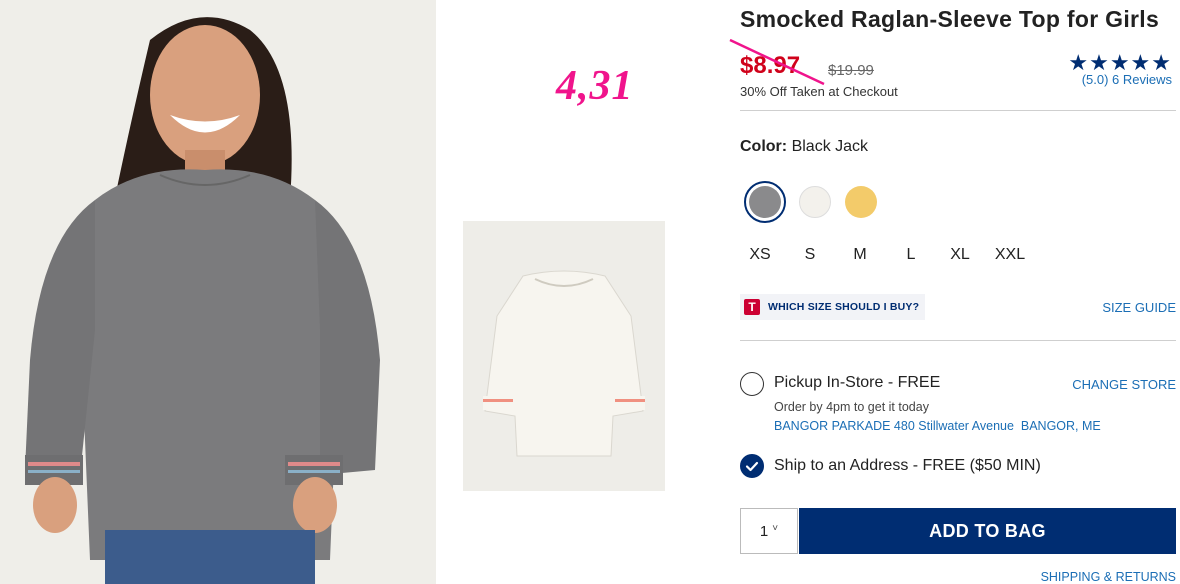 This screenshot has width=1180, height=584. I want to click on overlay-price-note: 4,31, so click(595, 86).